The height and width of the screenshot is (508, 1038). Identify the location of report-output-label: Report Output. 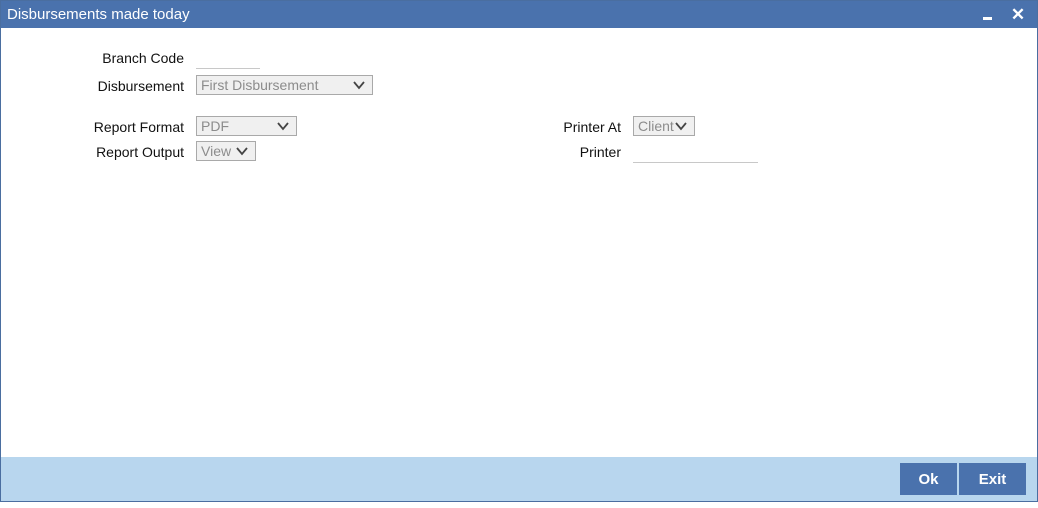
(140, 152).